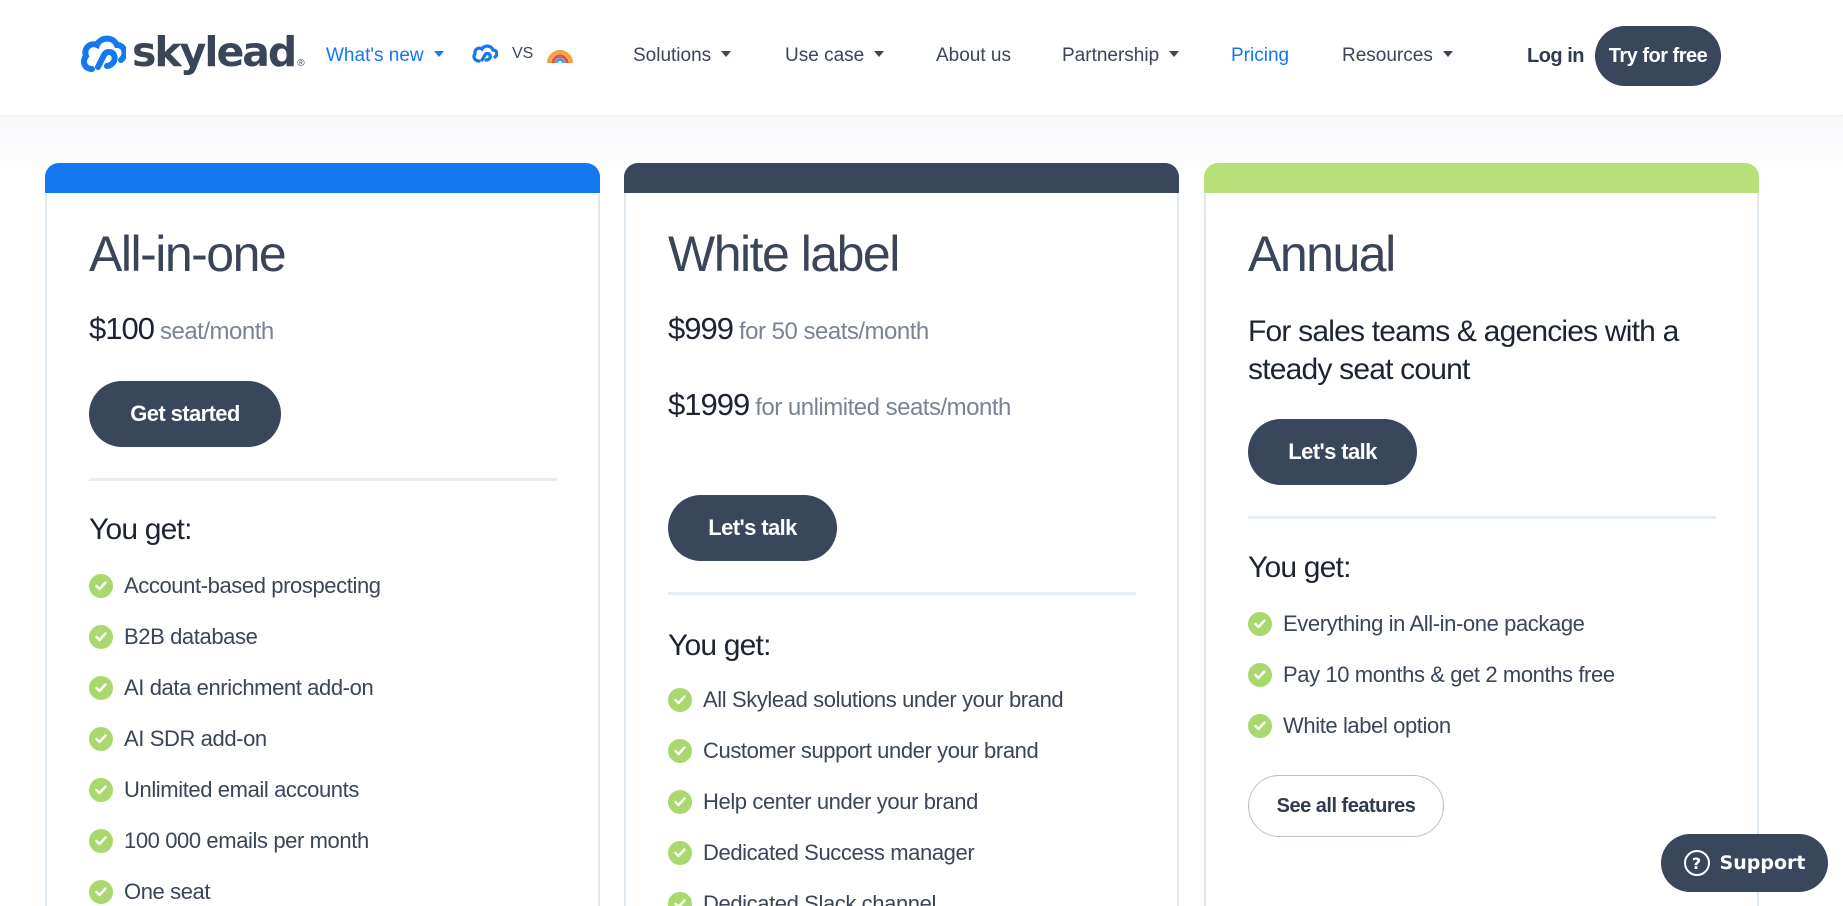 This screenshot has width=1843, height=906. Describe the element at coordinates (195, 738) in the screenshot. I see `feature-text: AI SDR add-on` at that location.